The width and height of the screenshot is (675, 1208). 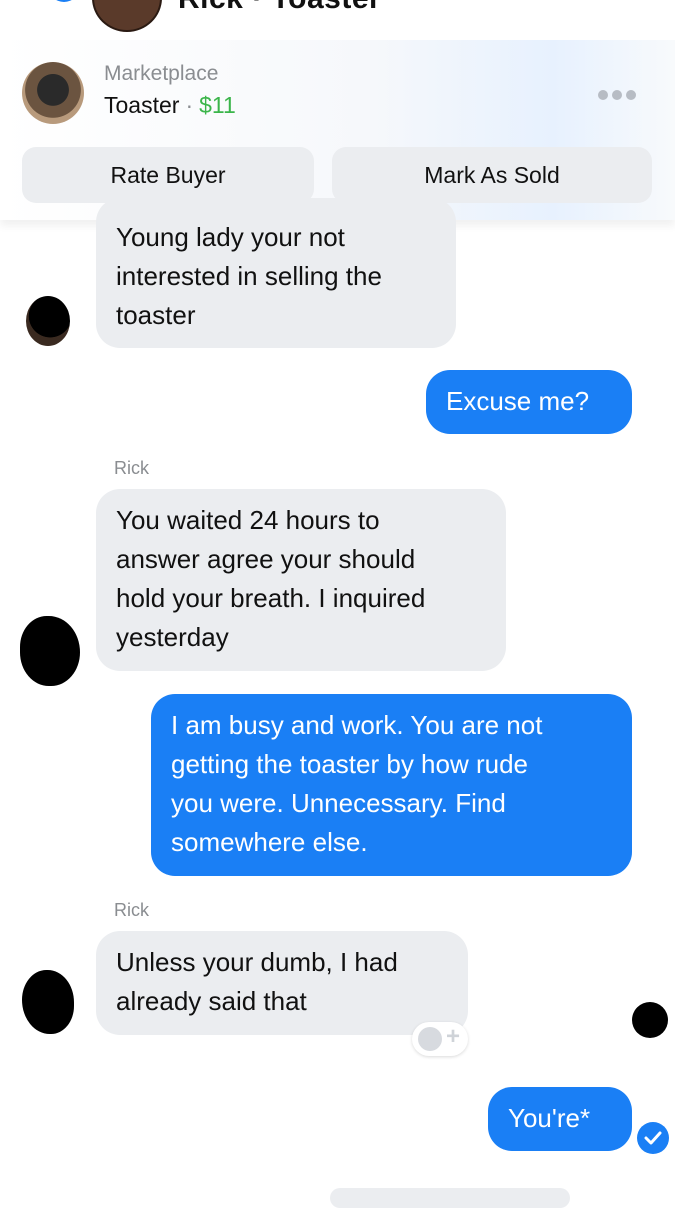 What do you see at coordinates (450, 1198) in the screenshot?
I see `composer-input` at bounding box center [450, 1198].